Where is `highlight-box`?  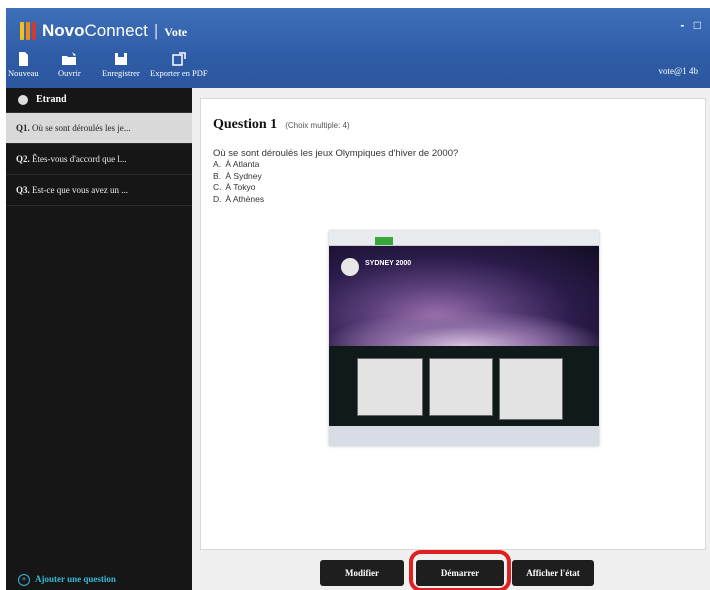
highlight-box is located at coordinates (460, 570).